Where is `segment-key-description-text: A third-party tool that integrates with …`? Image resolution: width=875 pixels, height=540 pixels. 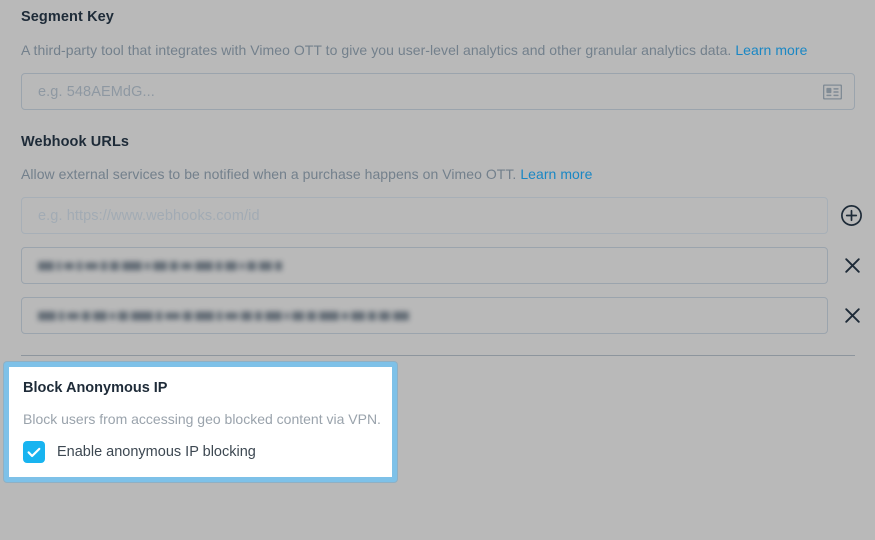 segment-key-description-text: A third-party tool that integrates with … is located at coordinates (376, 50).